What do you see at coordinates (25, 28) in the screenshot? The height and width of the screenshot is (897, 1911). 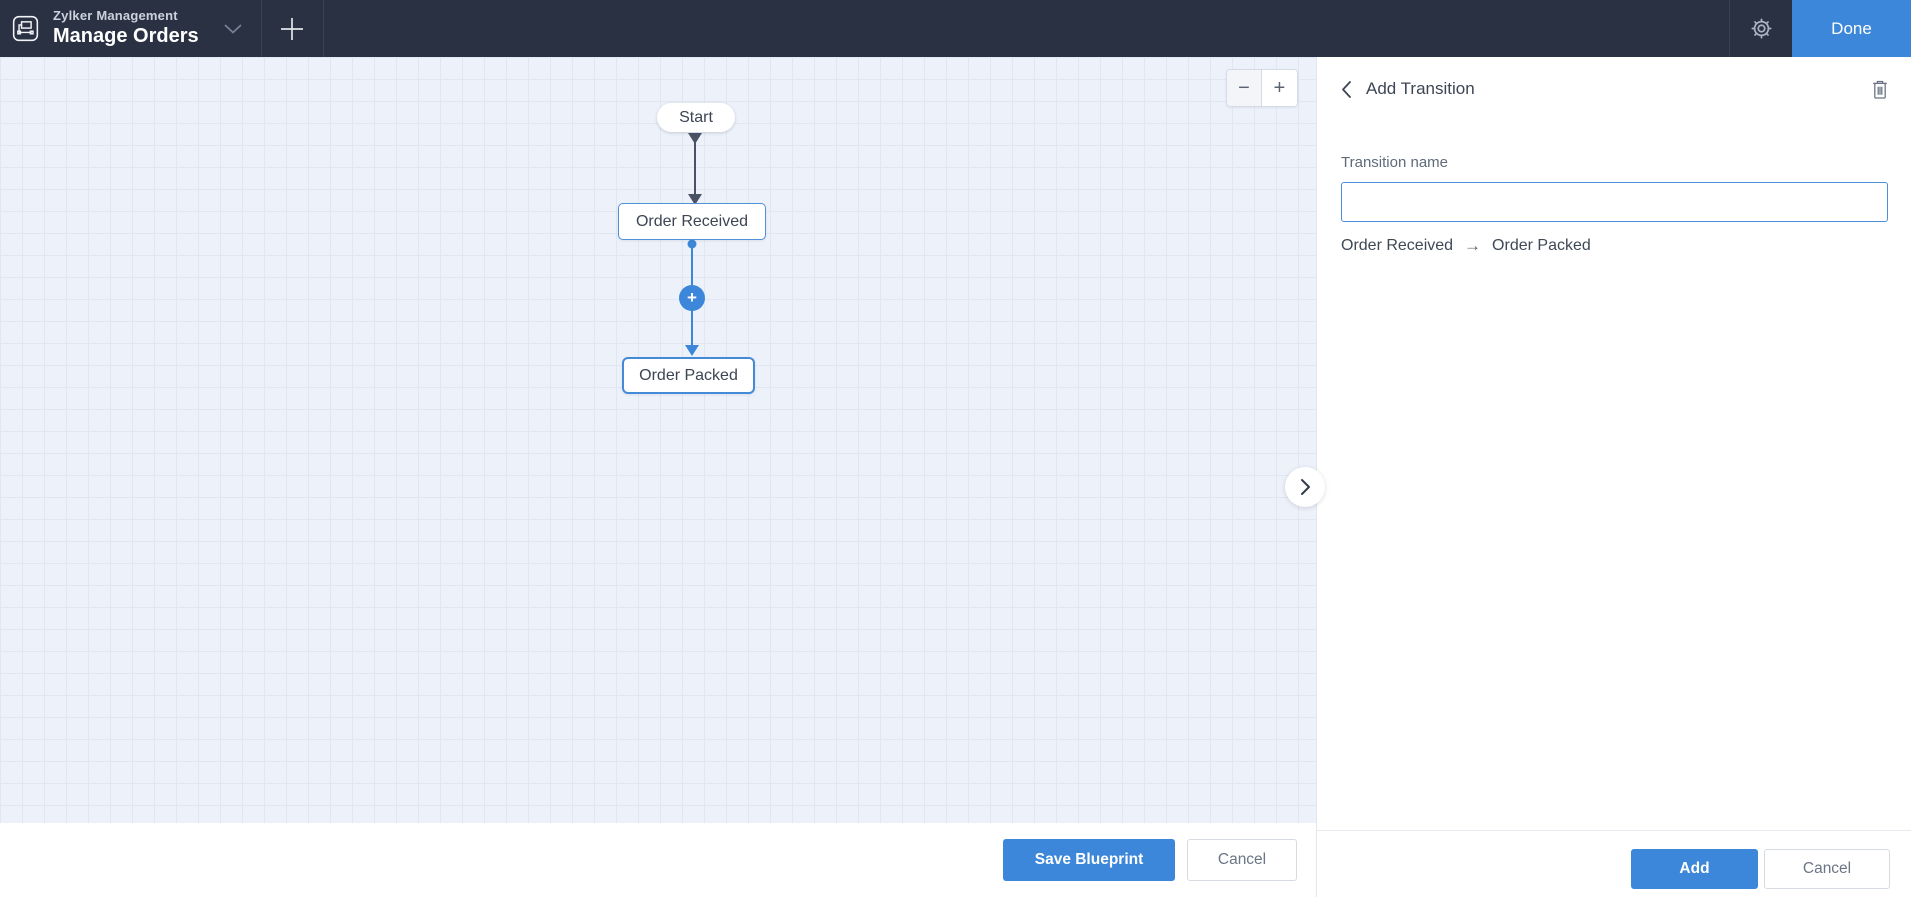 I see `blueprint-logo-icon` at bounding box center [25, 28].